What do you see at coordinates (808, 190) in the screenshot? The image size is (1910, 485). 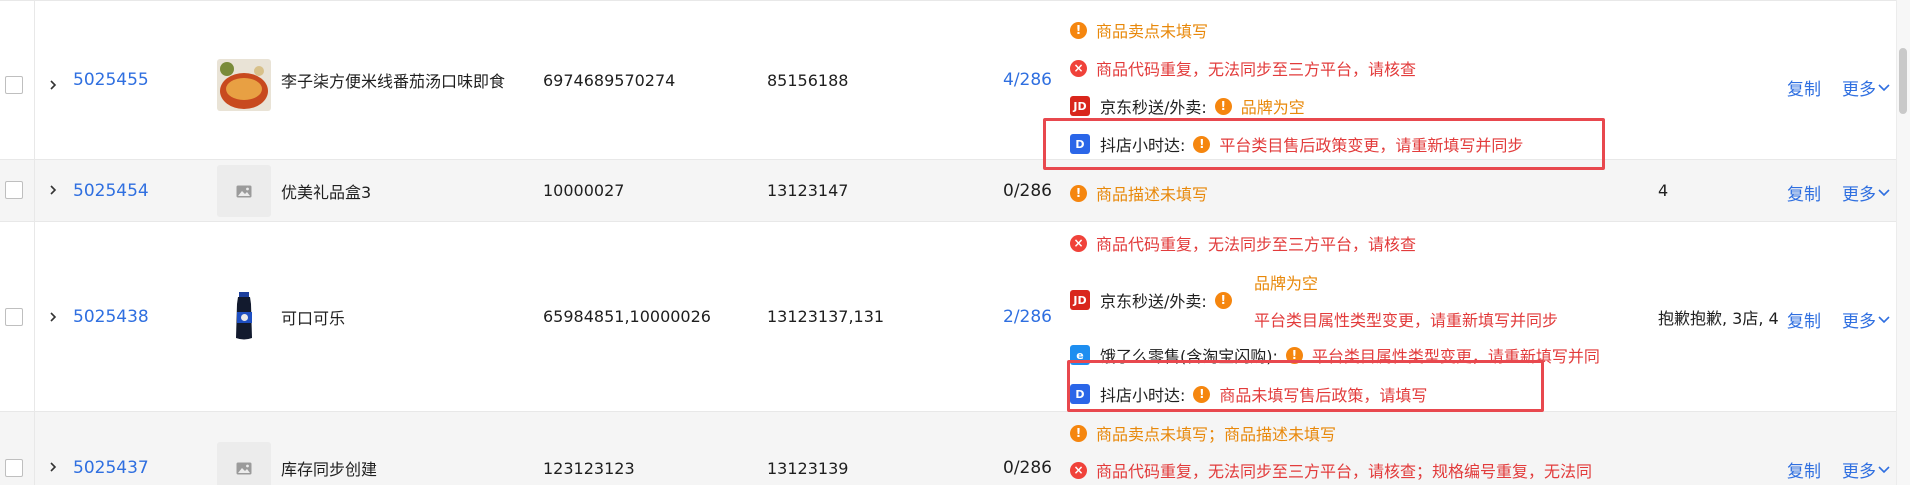 I see `sku-code: 13123147` at bounding box center [808, 190].